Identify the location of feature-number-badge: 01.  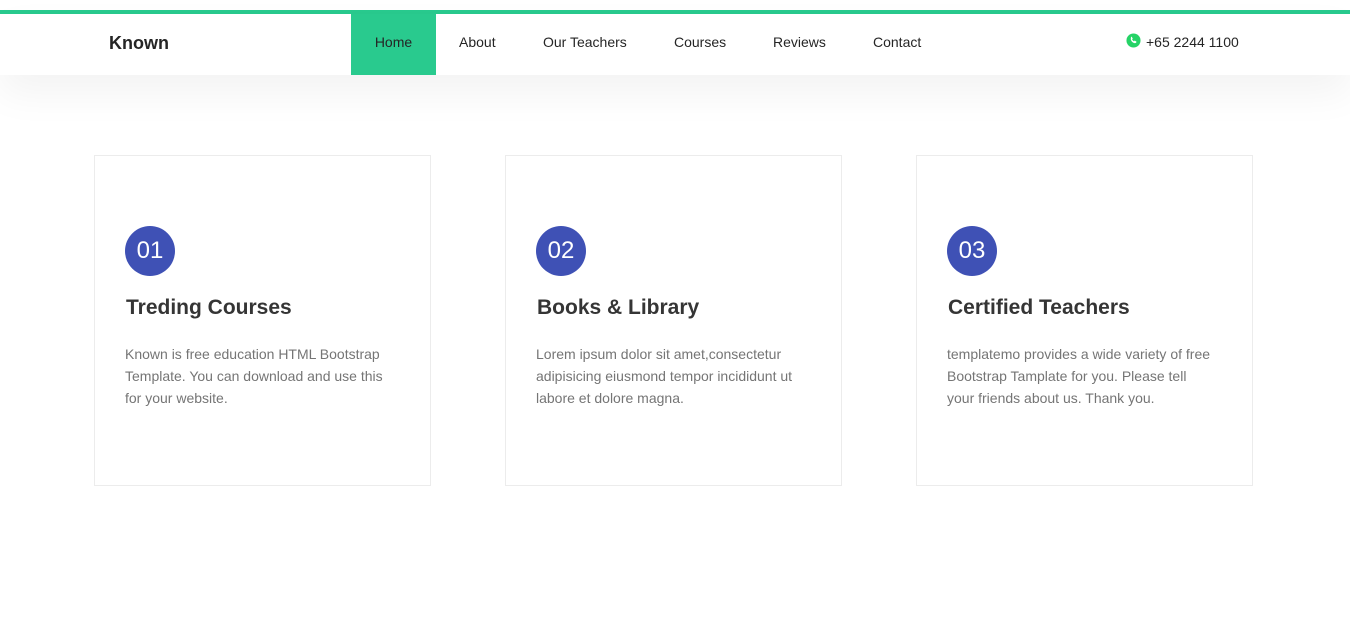
(150, 251).